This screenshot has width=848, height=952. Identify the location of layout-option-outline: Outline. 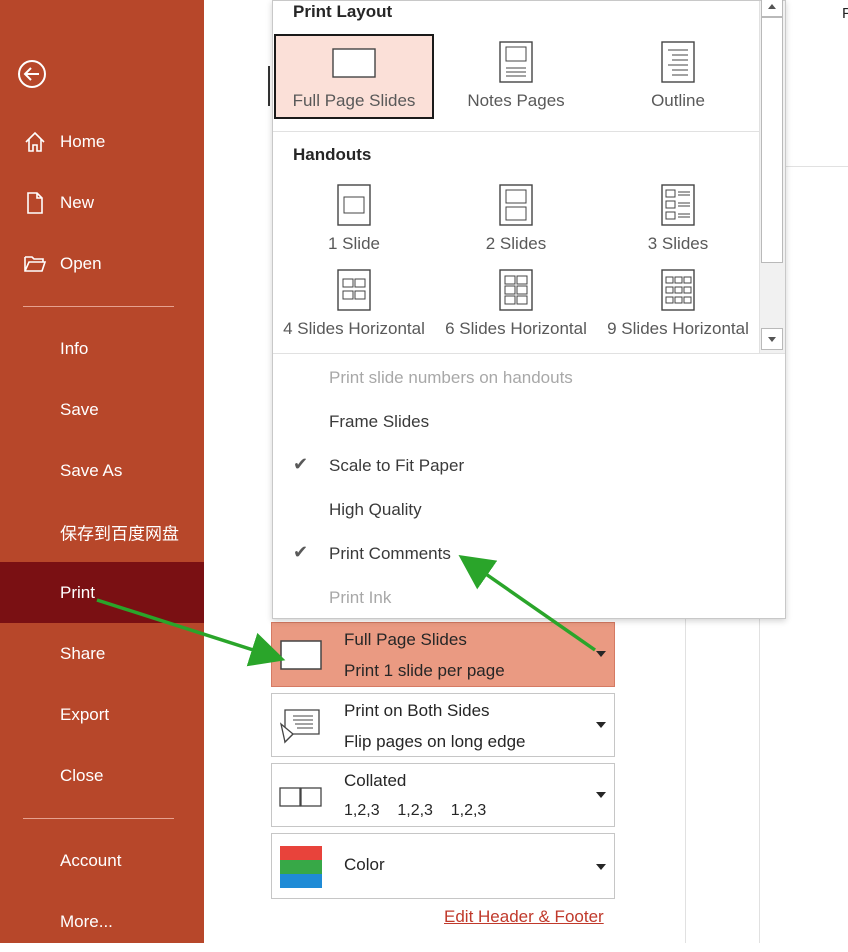
(678, 76).